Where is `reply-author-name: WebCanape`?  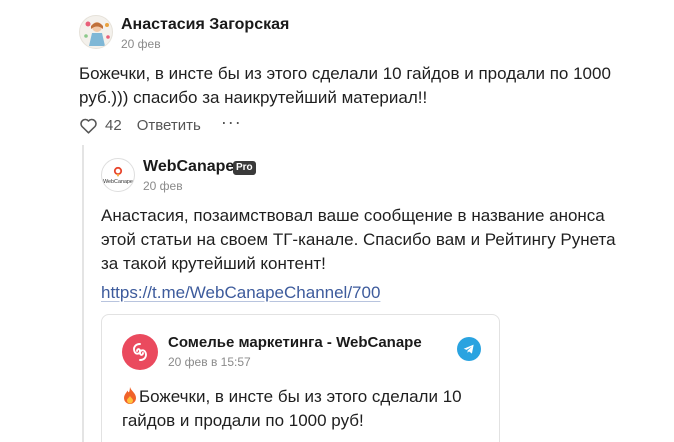
reply-author-name: WebCanape is located at coordinates (188, 167).